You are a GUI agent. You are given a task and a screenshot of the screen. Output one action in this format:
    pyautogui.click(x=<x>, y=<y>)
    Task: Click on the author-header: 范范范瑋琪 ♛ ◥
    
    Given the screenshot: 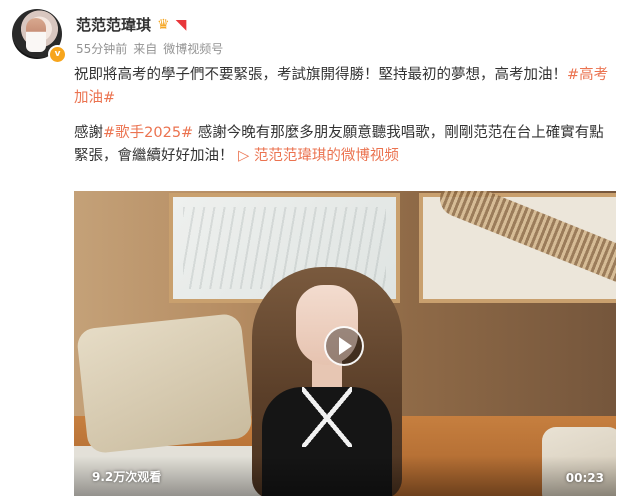 What is the action you would take?
    pyautogui.click(x=131, y=24)
    